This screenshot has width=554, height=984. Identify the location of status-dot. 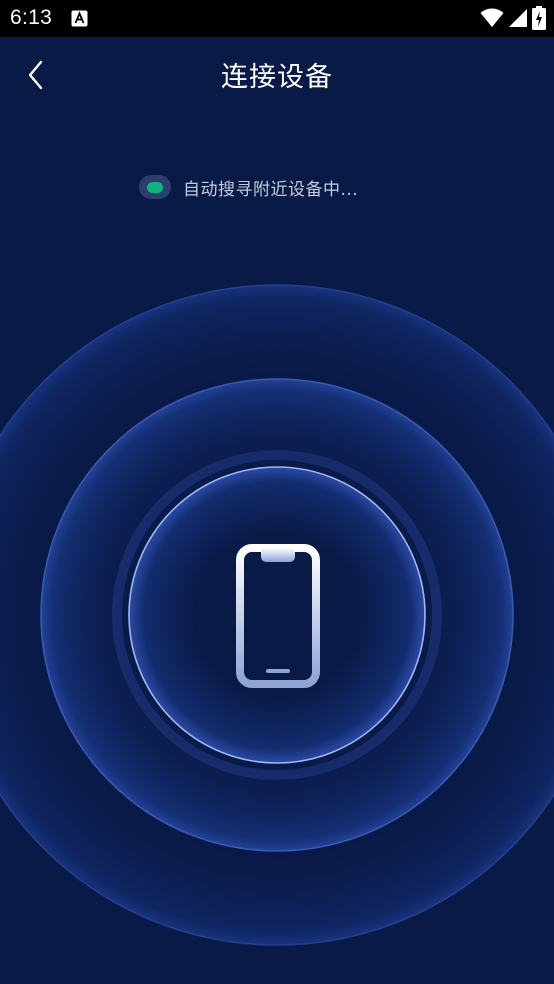
(155, 187).